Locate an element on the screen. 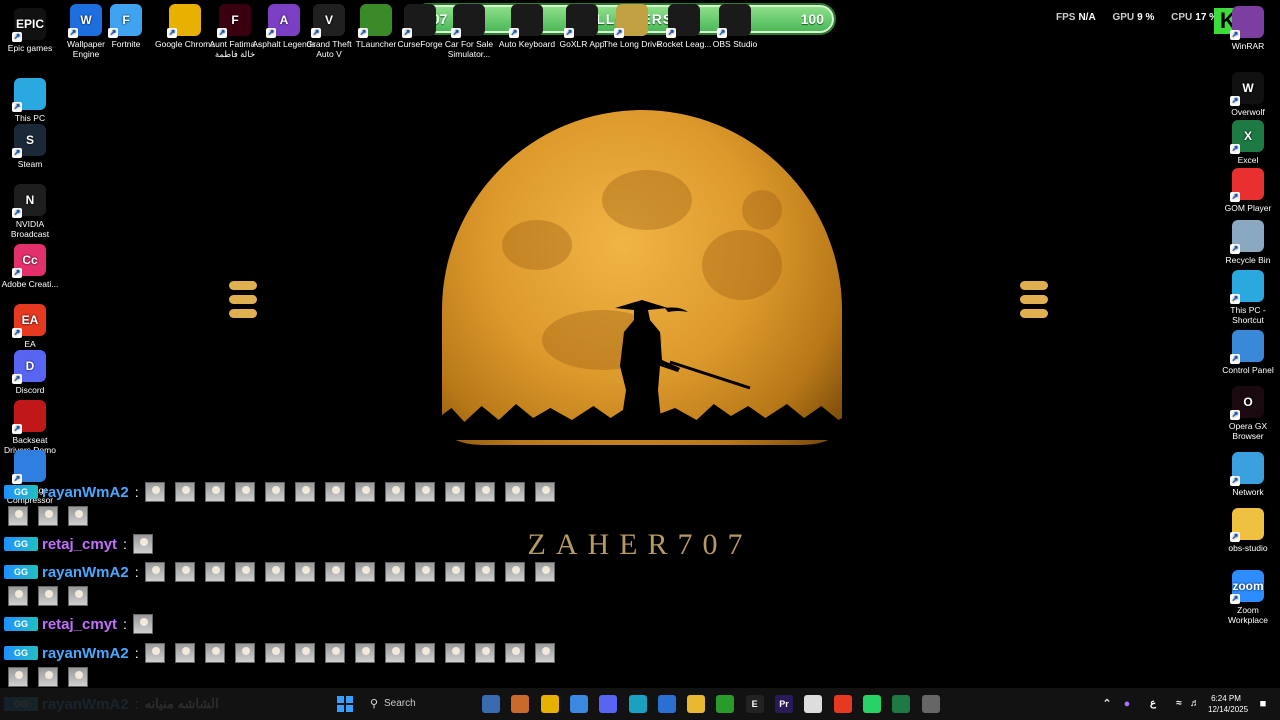  epic-games-icon: E is located at coordinates (754, 704).